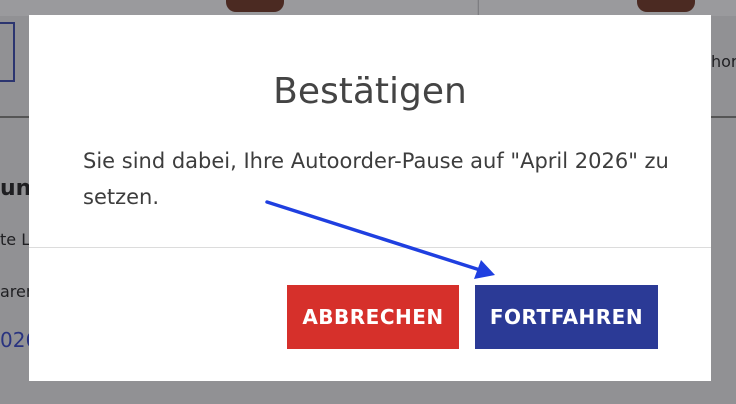  What do you see at coordinates (7, 52) in the screenshot?
I see `background-button-outline` at bounding box center [7, 52].